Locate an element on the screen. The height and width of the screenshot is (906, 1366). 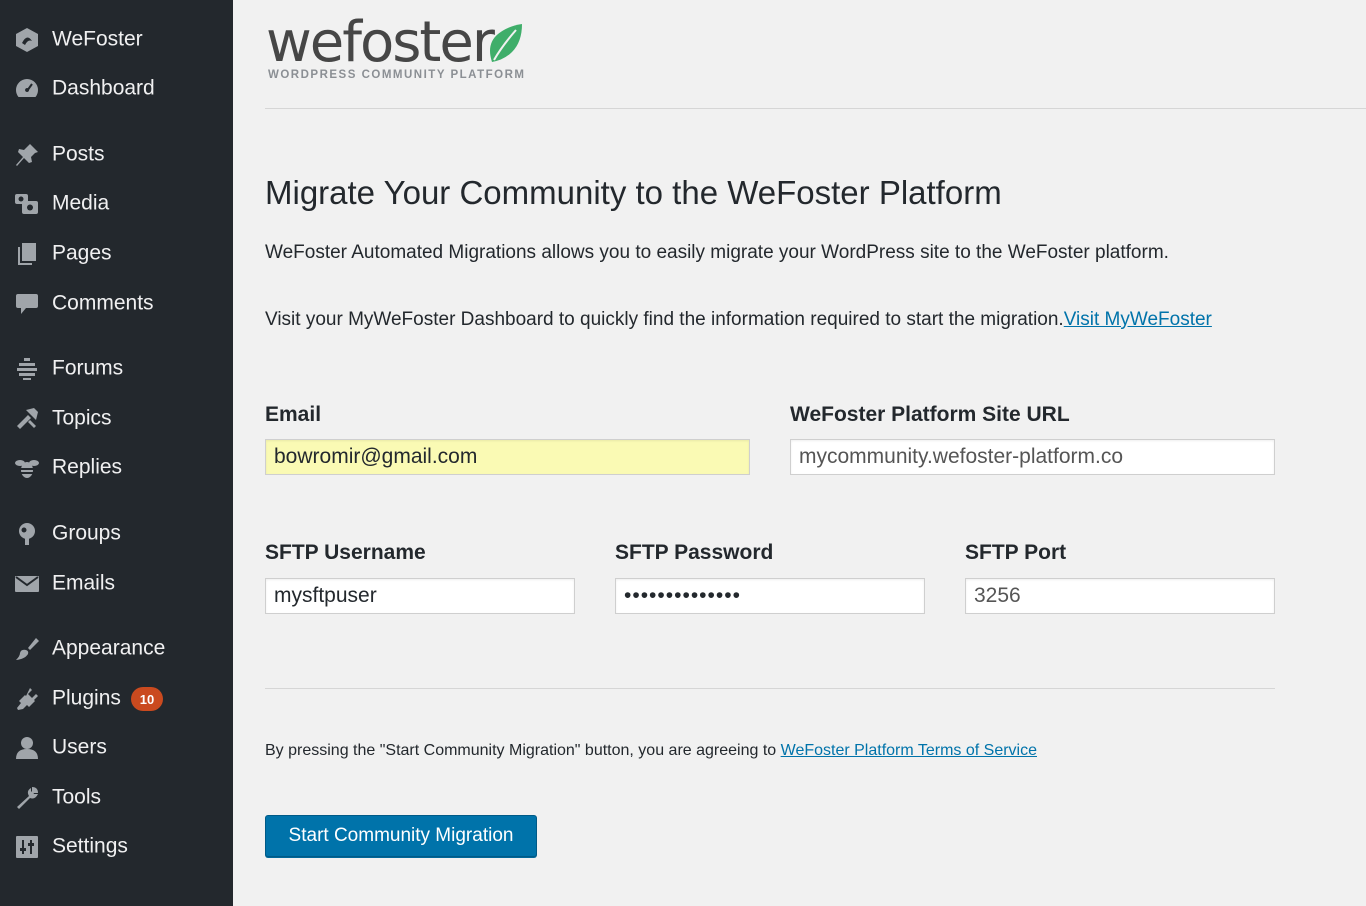
visit-mywefoster-link: Visit MyWeFoster is located at coordinates (1138, 319).